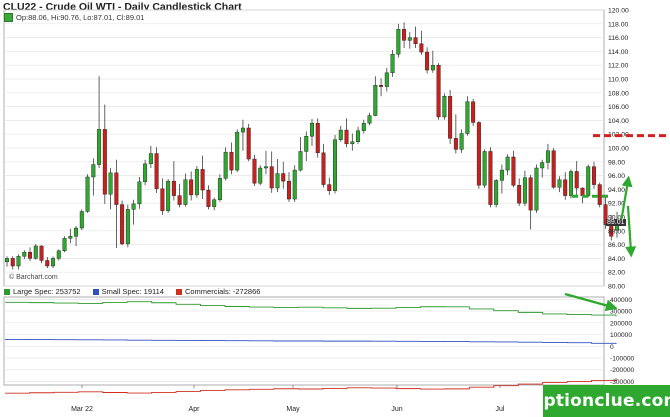 The height and width of the screenshot is (417, 670). Describe the element at coordinates (616, 222) in the screenshot. I see `last-price-tag: 89.01` at that location.